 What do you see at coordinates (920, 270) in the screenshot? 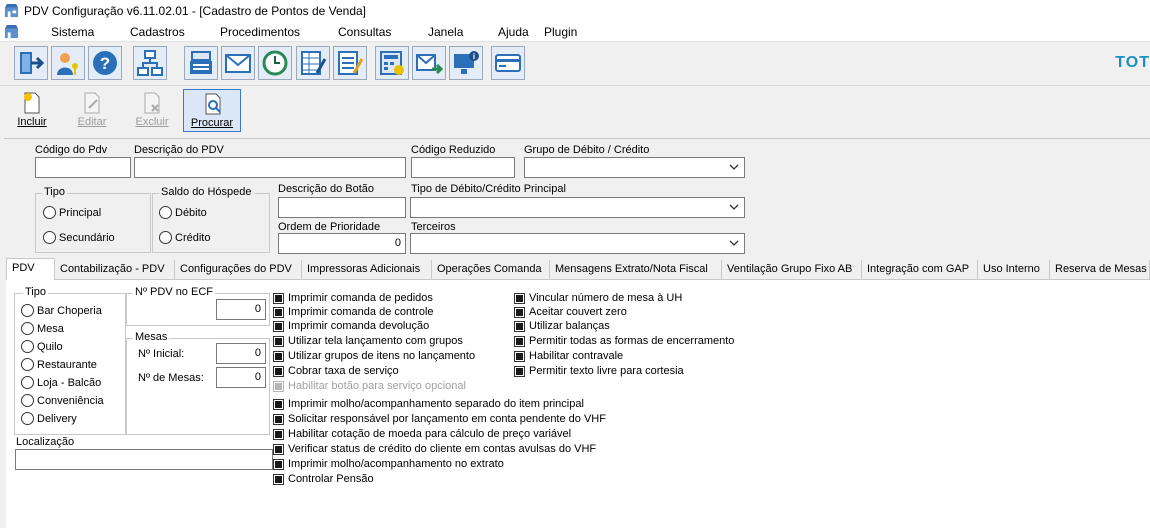
I see `tab-integracao-gap: Integração com GAP` at bounding box center [920, 270].